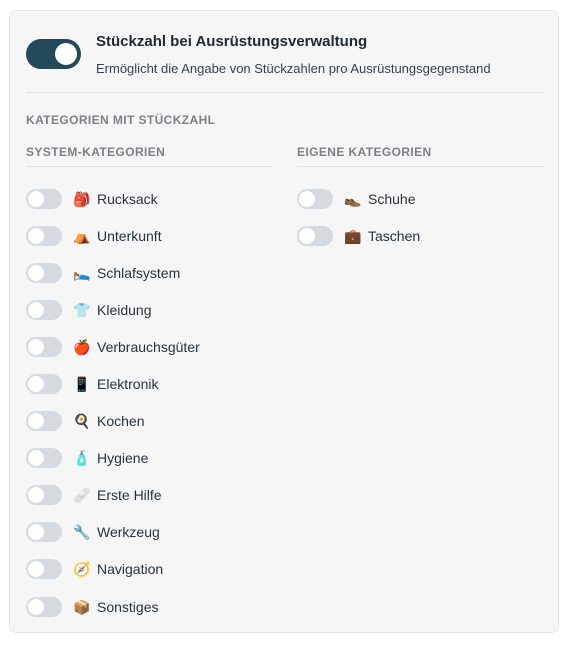 This screenshot has height=645, width=574. I want to click on sleeping-bed-icon: 🛌, so click(82, 272).